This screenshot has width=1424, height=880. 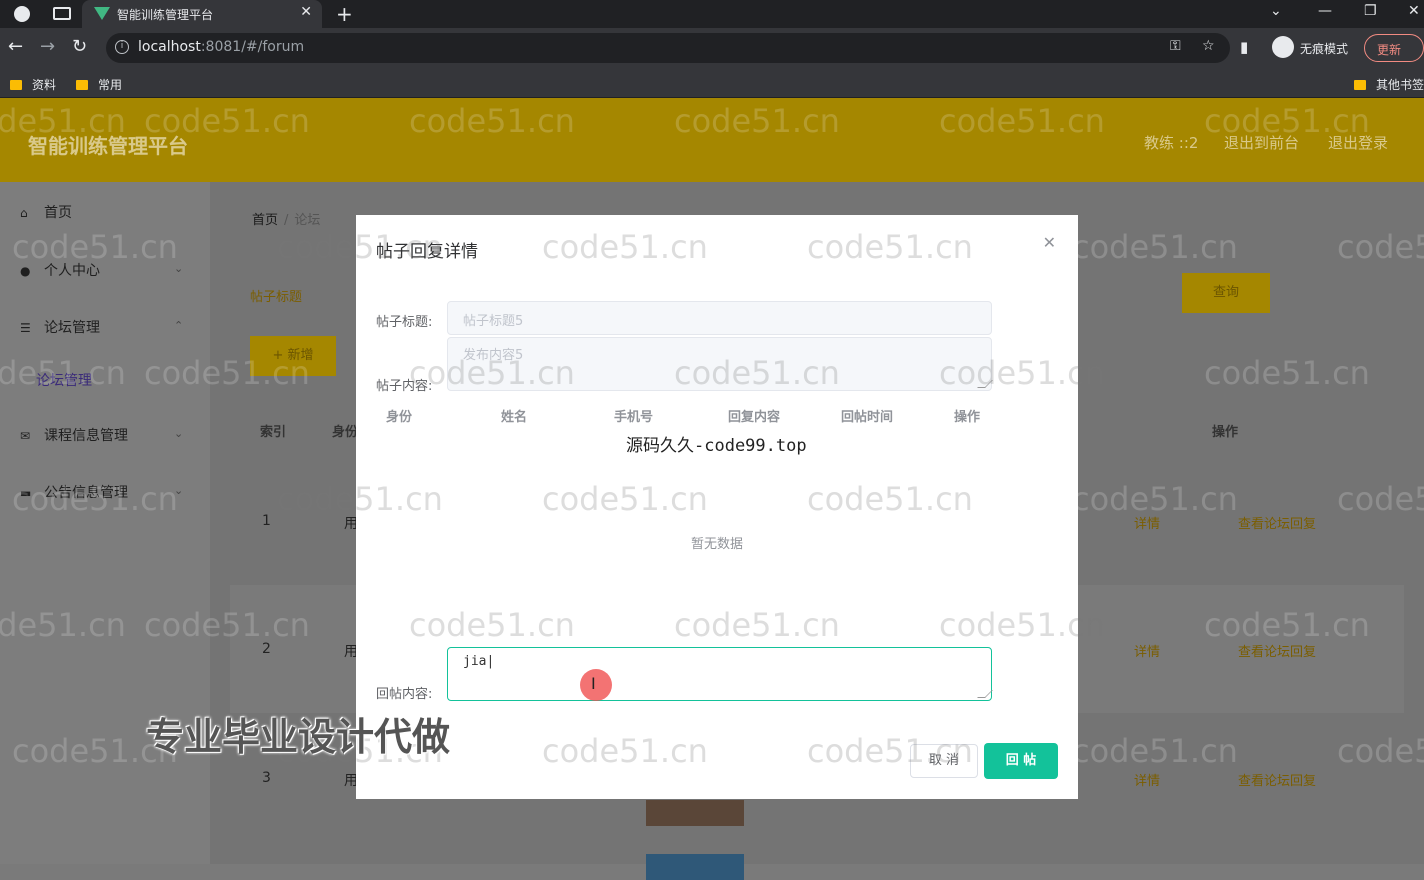 What do you see at coordinates (165, 15) in the screenshot?
I see `tab-title: 智能训练管理平台` at bounding box center [165, 15].